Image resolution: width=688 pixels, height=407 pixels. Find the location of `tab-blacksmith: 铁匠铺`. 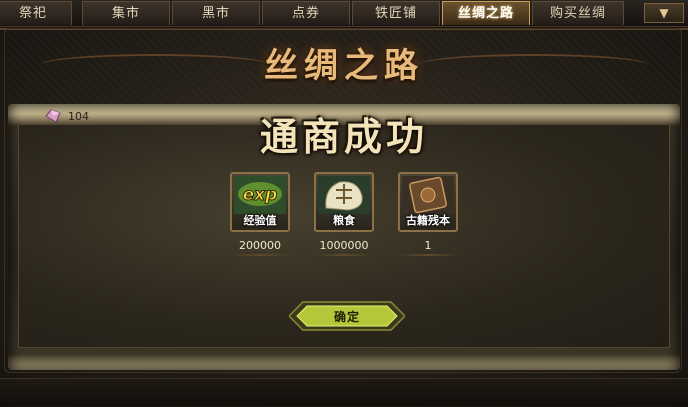

tab-blacksmith: 铁匠铺 is located at coordinates (396, 13).